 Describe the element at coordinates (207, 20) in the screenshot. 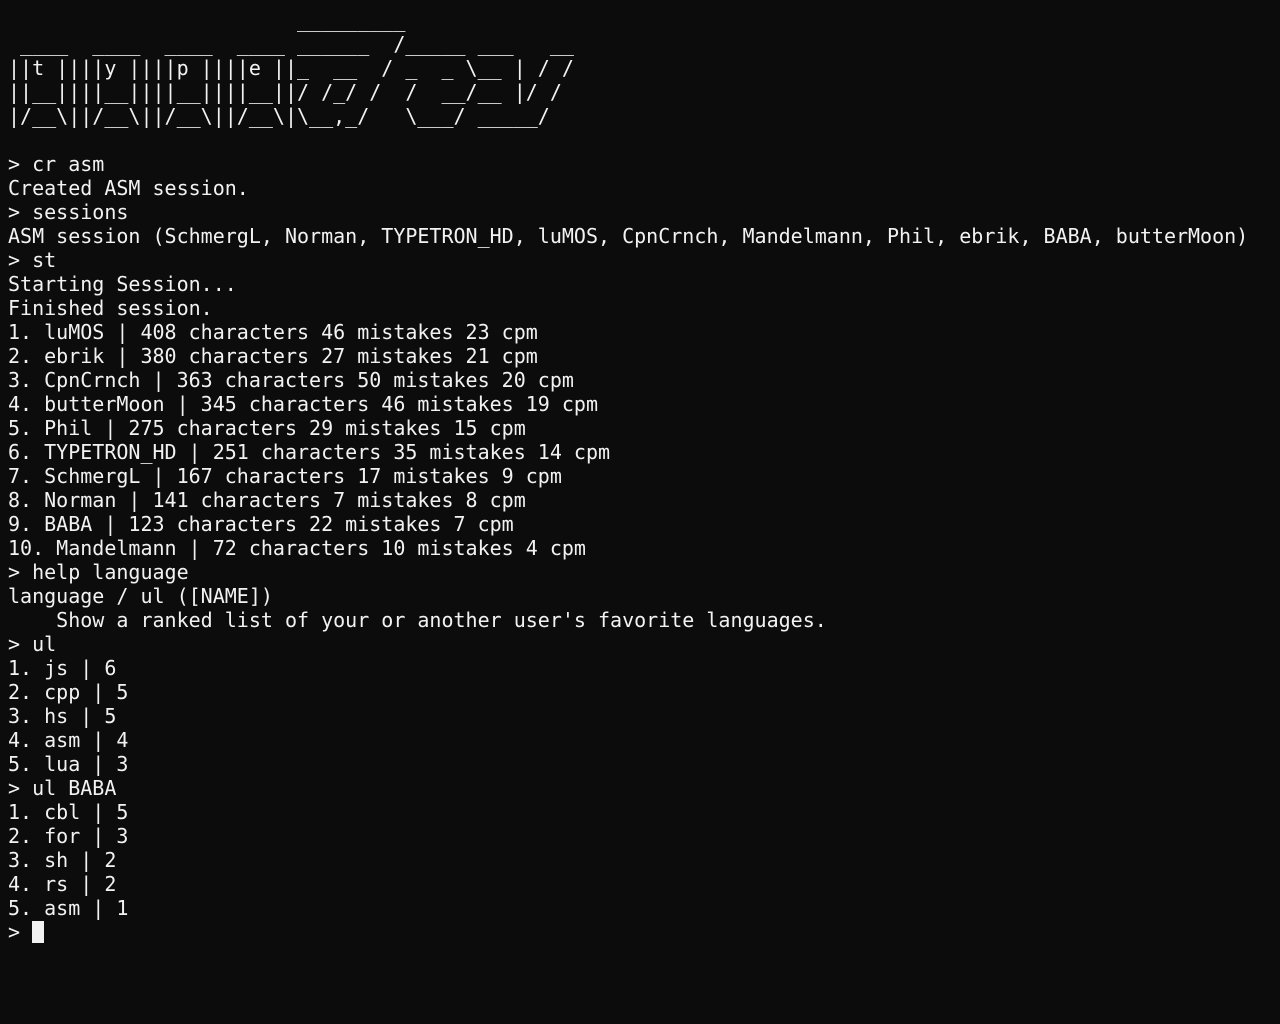

I see `banner-line: _________` at that location.